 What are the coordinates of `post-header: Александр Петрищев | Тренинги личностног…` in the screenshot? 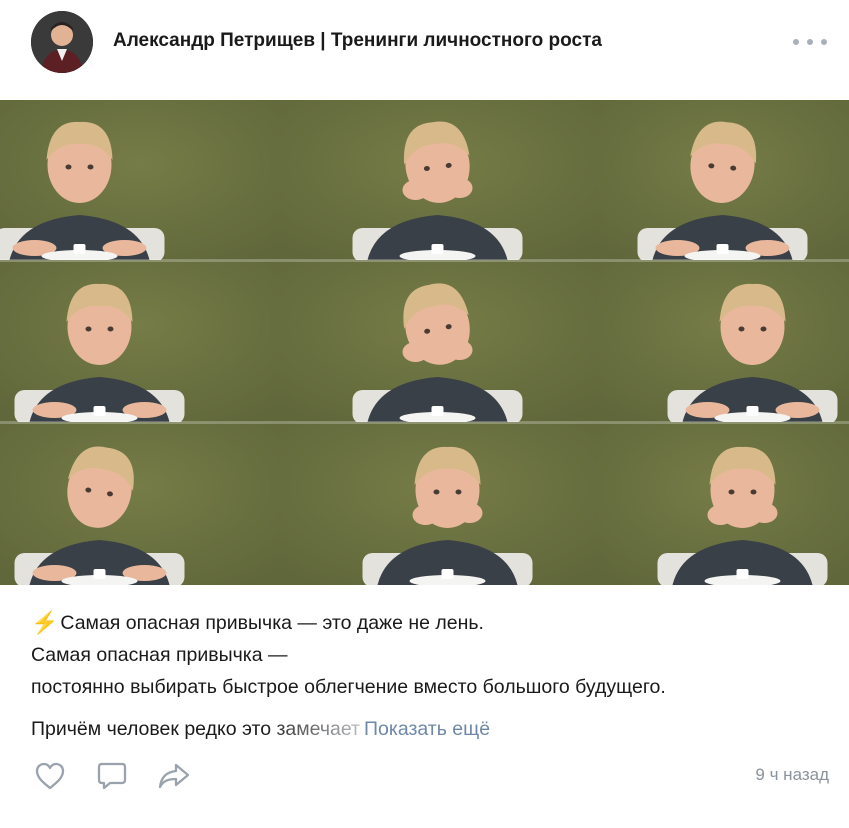 It's located at (424, 50).